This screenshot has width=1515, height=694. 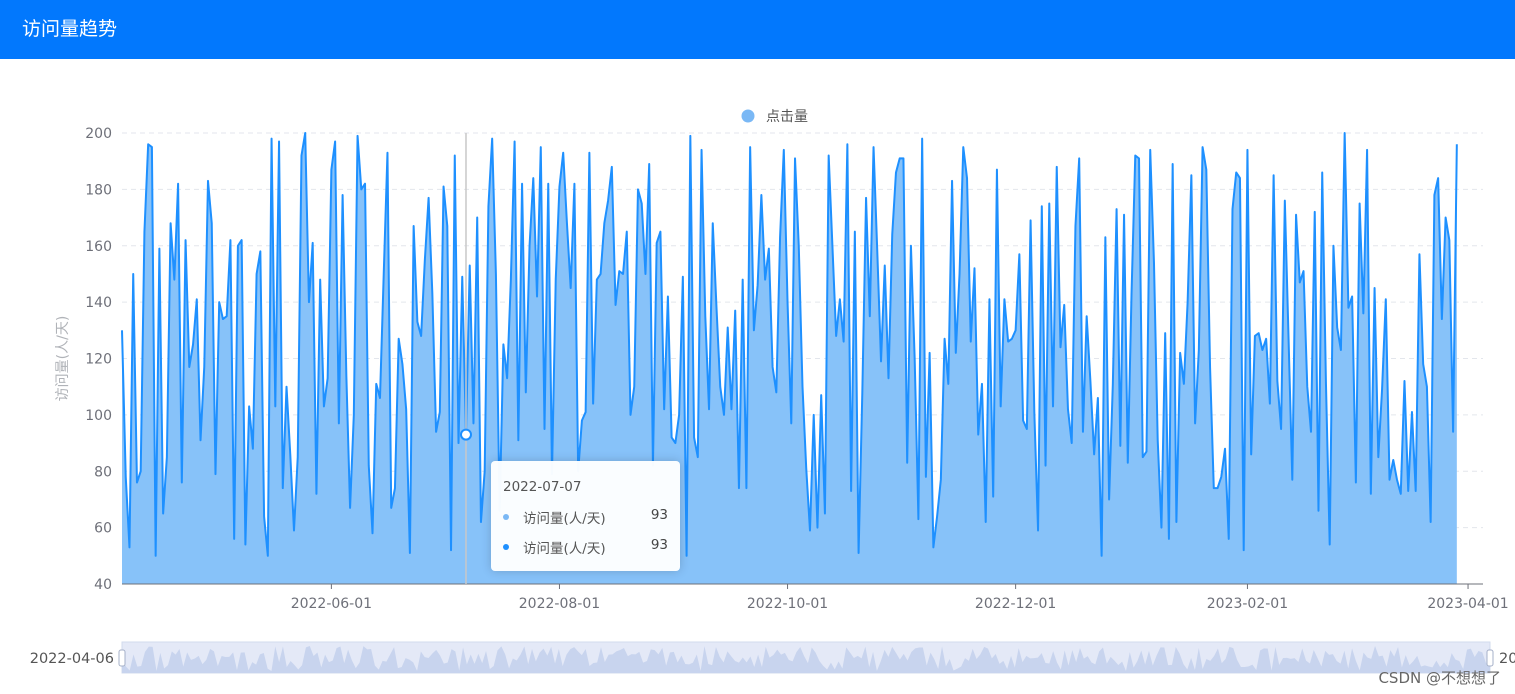 I want to click on y-tick-label: 160, so click(x=98, y=247).